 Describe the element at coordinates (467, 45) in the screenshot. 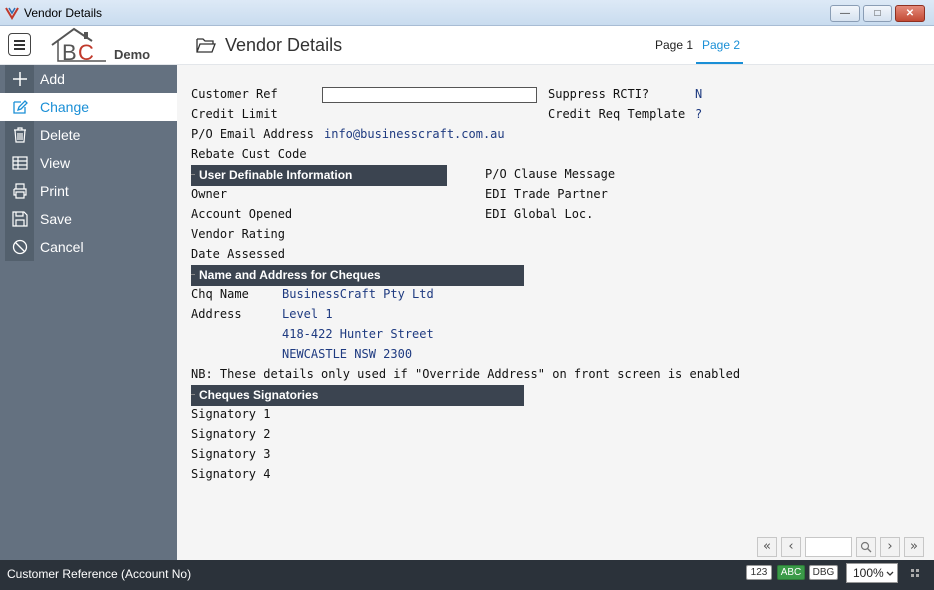

I see `app-header: B C Demo Vendor Details Page 1 Page 2` at that location.